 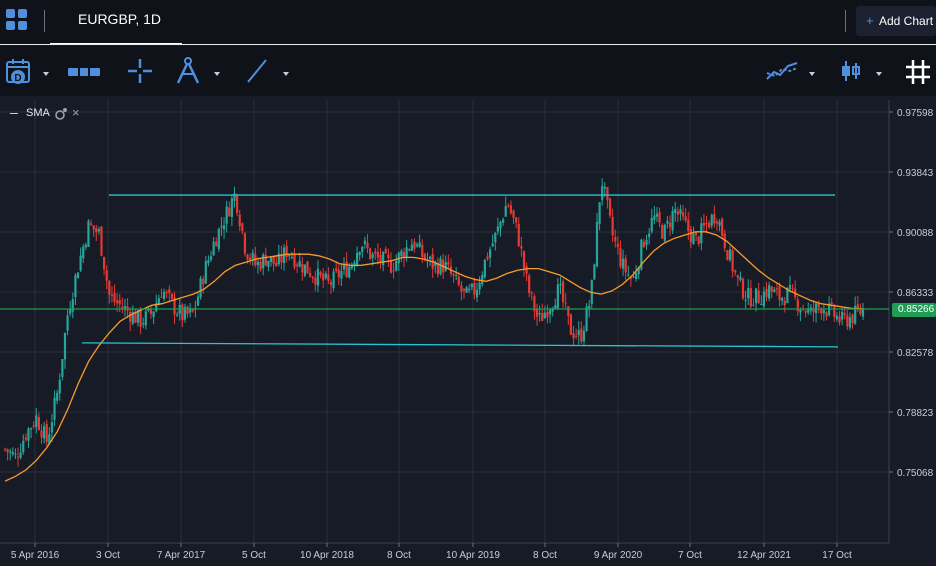 What do you see at coordinates (851, 74) in the screenshot?
I see `candlestick-type-icon` at bounding box center [851, 74].